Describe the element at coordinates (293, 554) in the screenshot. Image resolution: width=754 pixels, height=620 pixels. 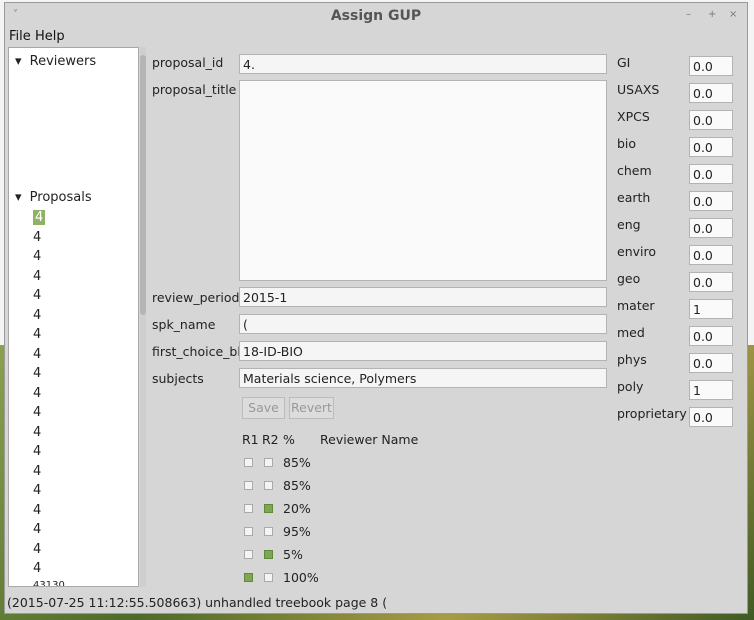
I see `reviewer-percent: 5%` at that location.